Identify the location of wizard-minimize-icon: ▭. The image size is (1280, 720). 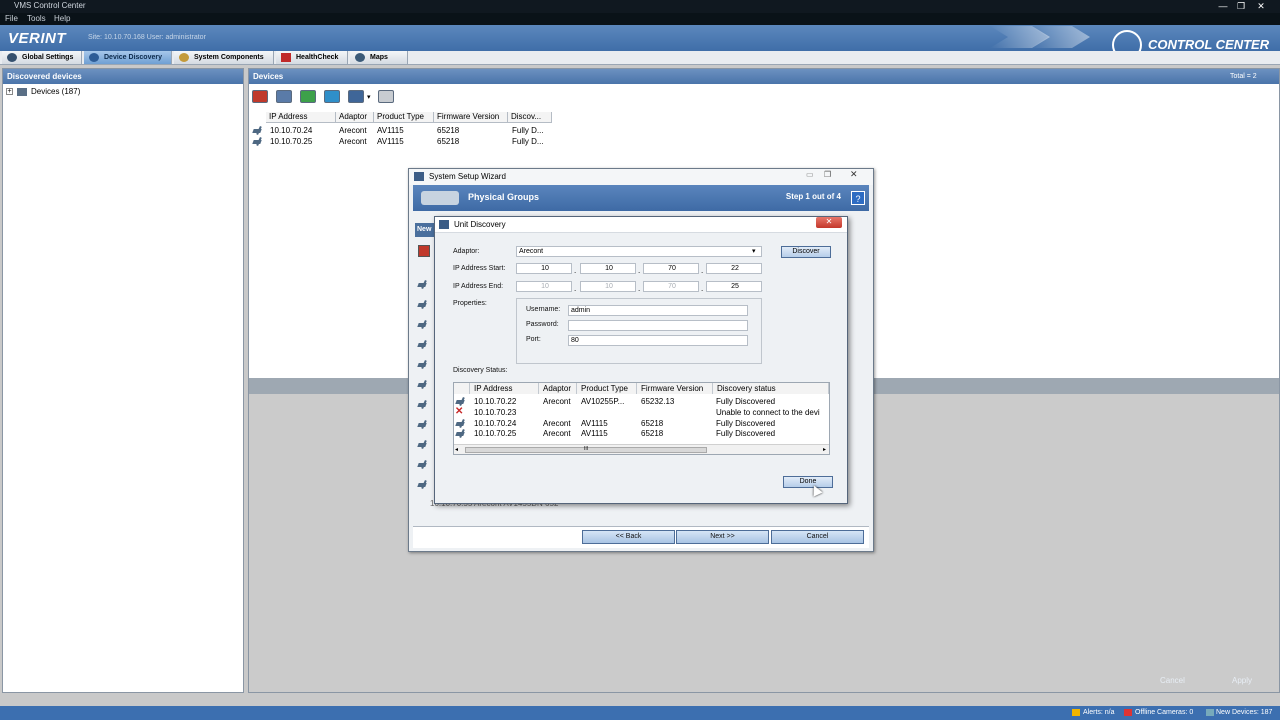
(810, 174).